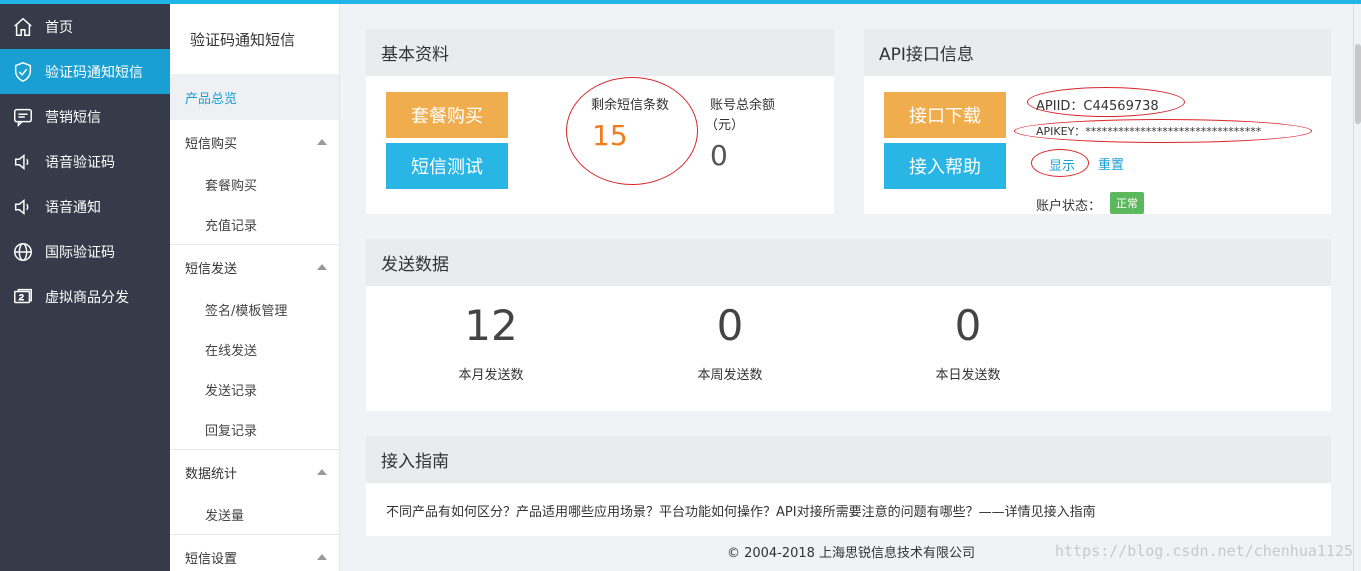 The height and width of the screenshot is (571, 1361). I want to click on subnav-group-toggle: 短信发送, so click(254, 267).